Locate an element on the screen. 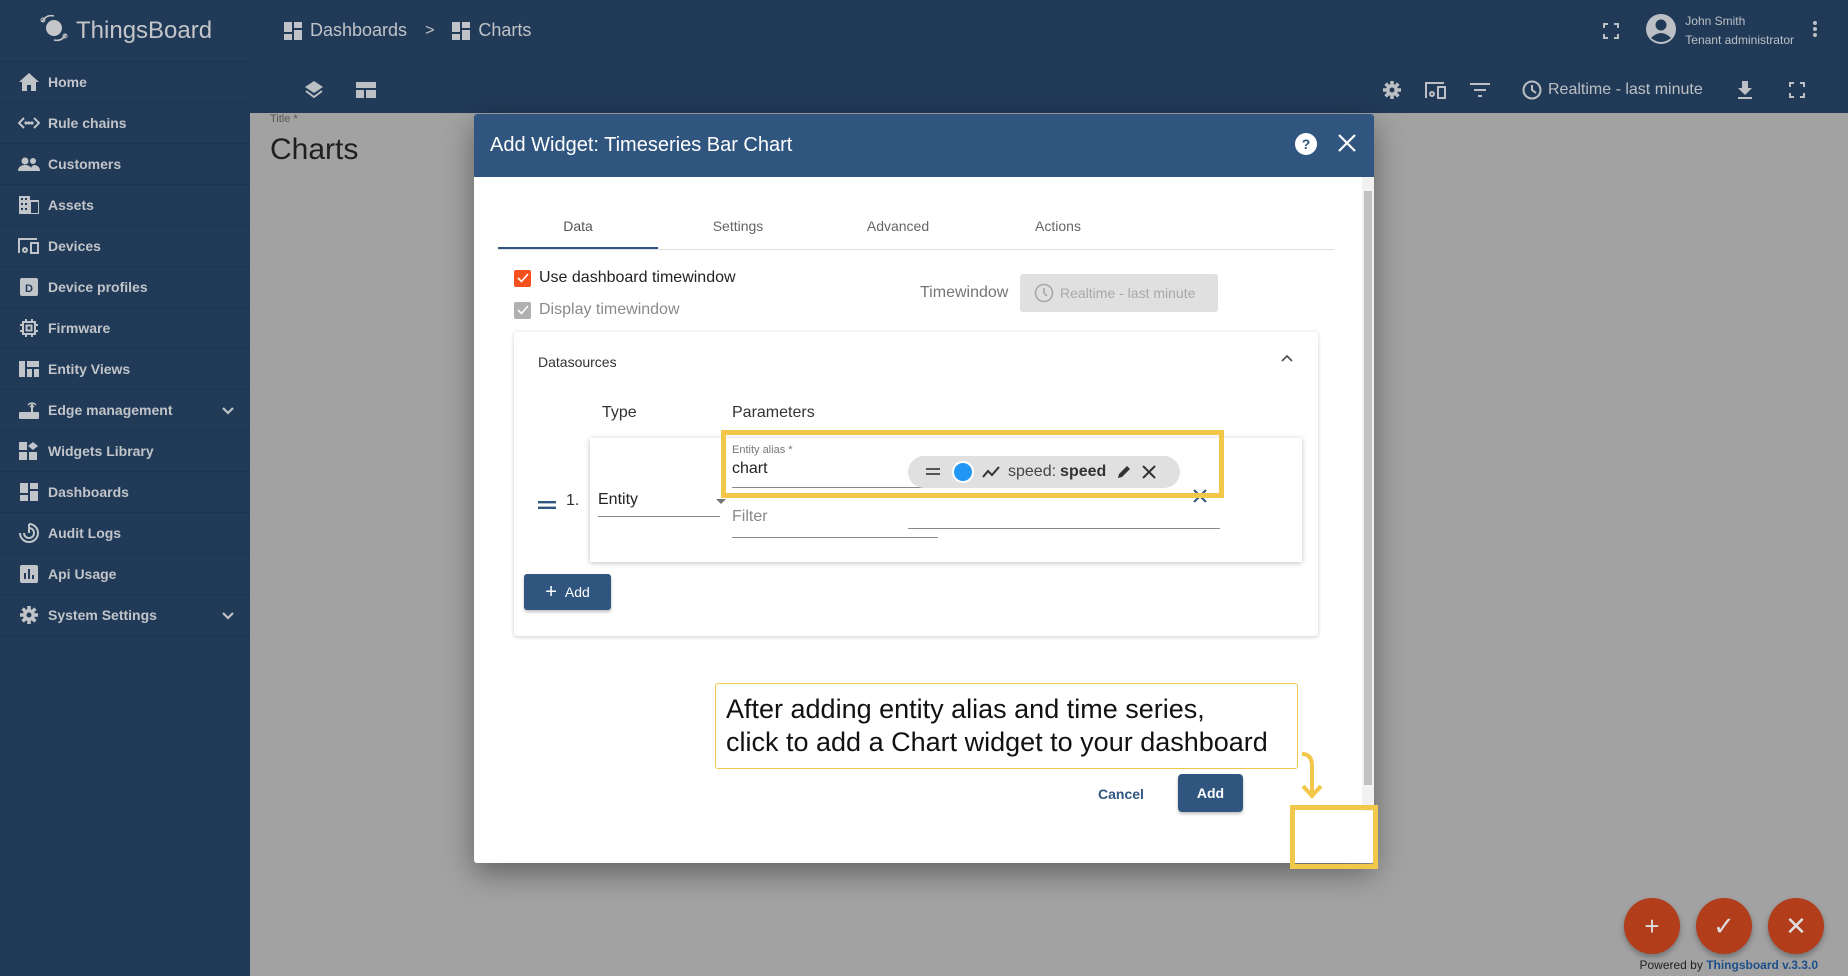  add-datasource-button: + Add is located at coordinates (567, 592).